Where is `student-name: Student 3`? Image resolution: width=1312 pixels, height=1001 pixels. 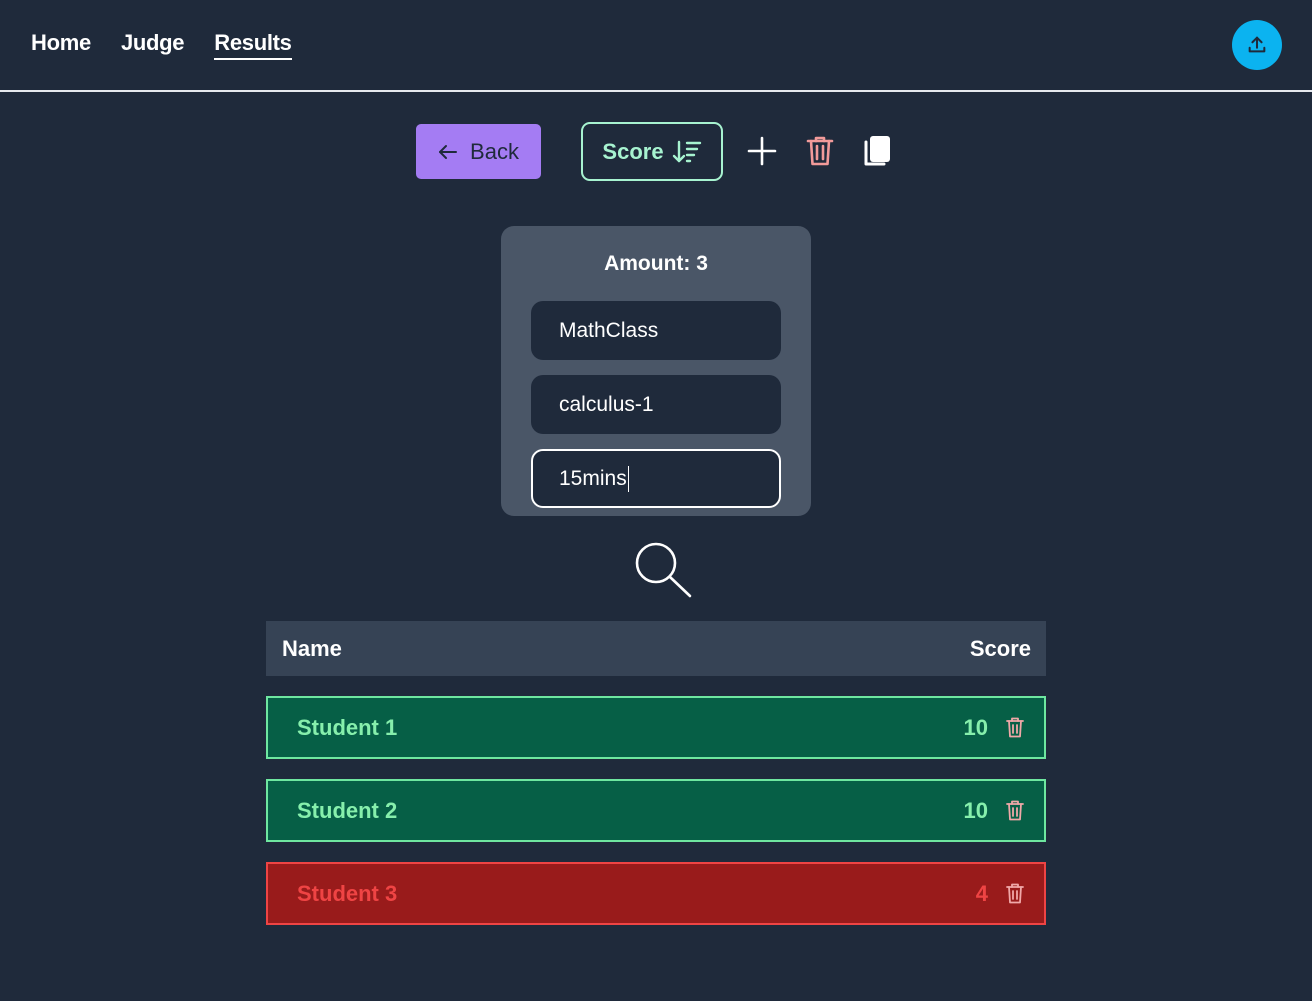 student-name: Student 3 is located at coordinates (347, 893).